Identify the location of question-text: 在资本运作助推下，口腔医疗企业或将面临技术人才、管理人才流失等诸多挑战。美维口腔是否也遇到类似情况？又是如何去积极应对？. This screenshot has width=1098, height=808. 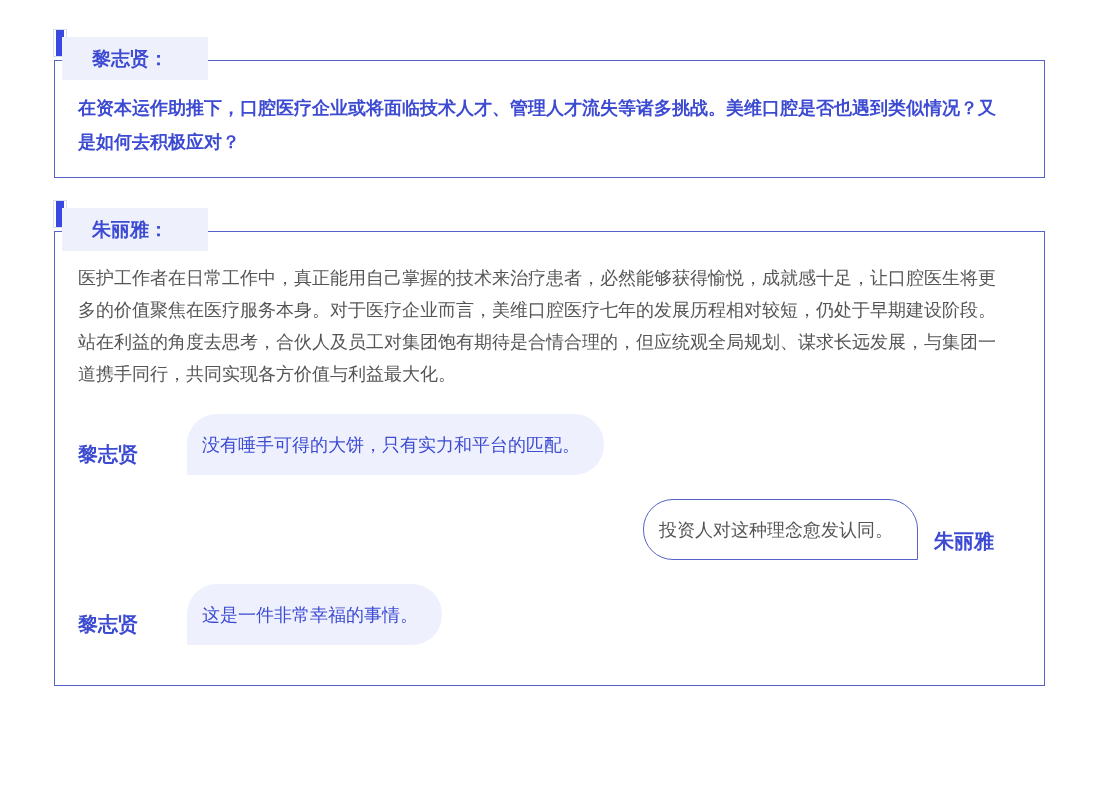
(537, 125).